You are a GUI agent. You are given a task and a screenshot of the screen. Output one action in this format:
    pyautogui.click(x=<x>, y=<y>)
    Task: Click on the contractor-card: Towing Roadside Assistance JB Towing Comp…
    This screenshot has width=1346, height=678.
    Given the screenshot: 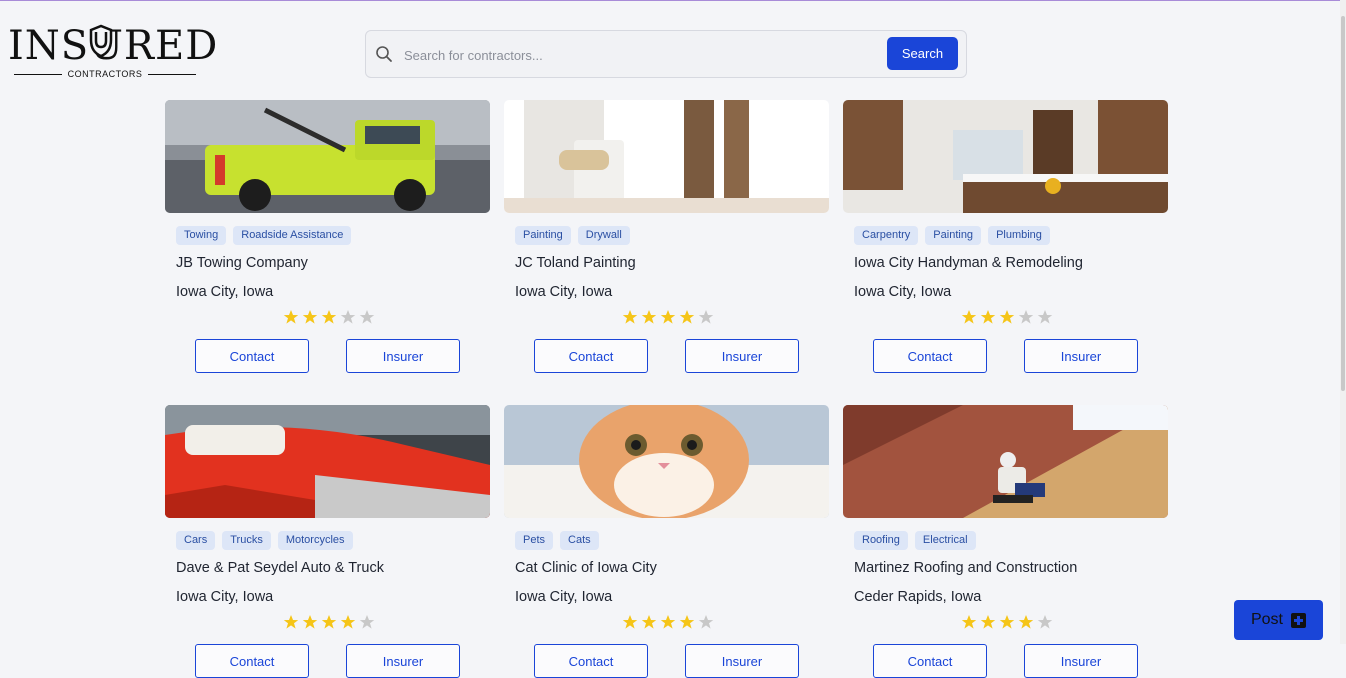 What is the action you would take?
    pyautogui.click(x=327, y=236)
    